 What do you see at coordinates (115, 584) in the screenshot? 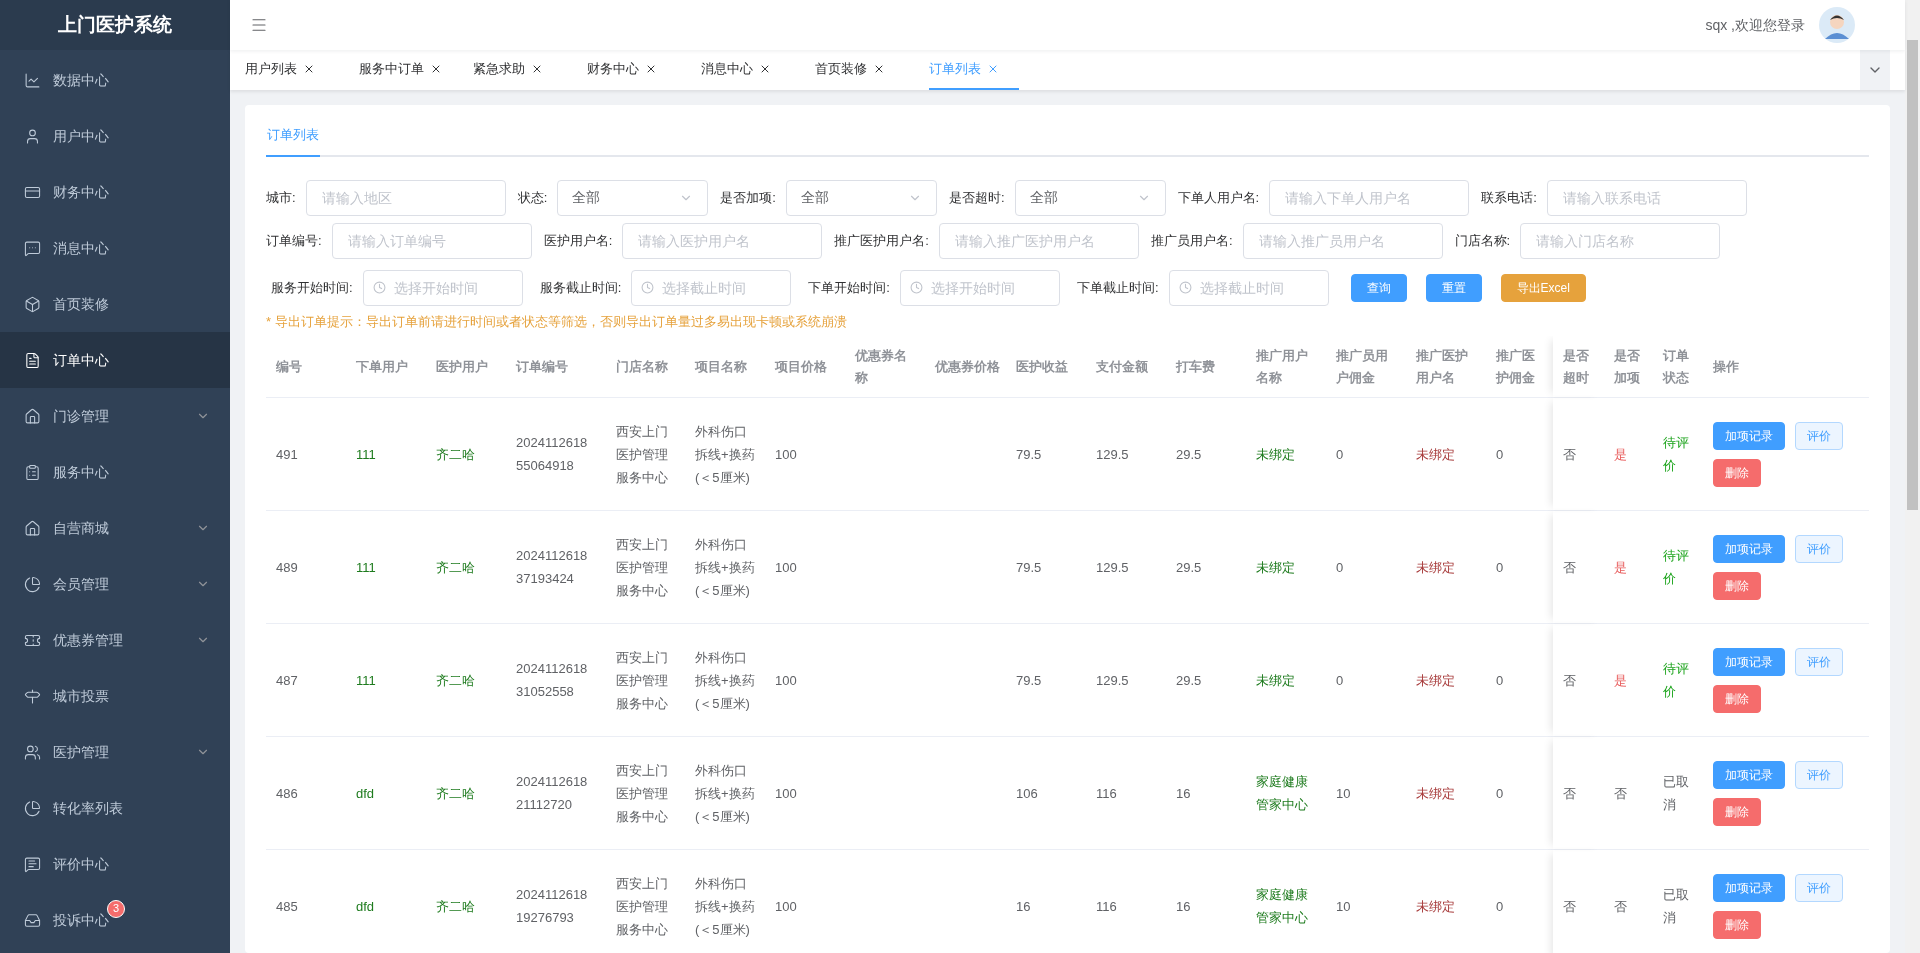
I see `sidebar-item: 会员管理` at bounding box center [115, 584].